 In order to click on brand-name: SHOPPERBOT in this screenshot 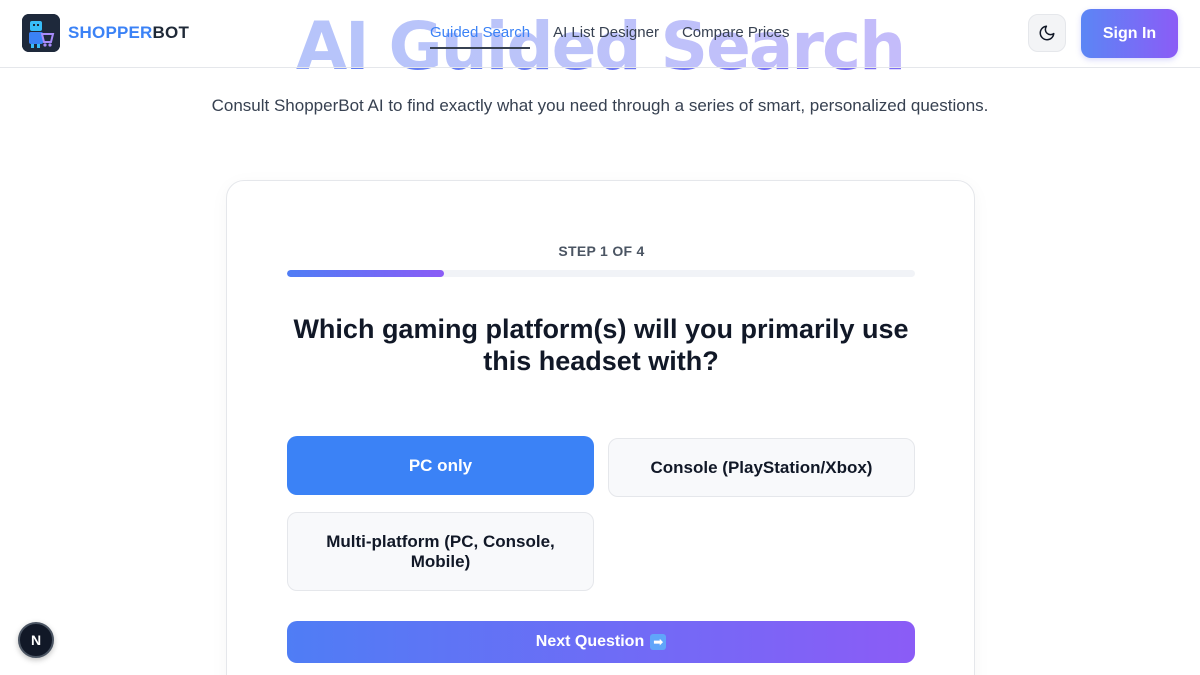, I will do `click(128, 33)`.